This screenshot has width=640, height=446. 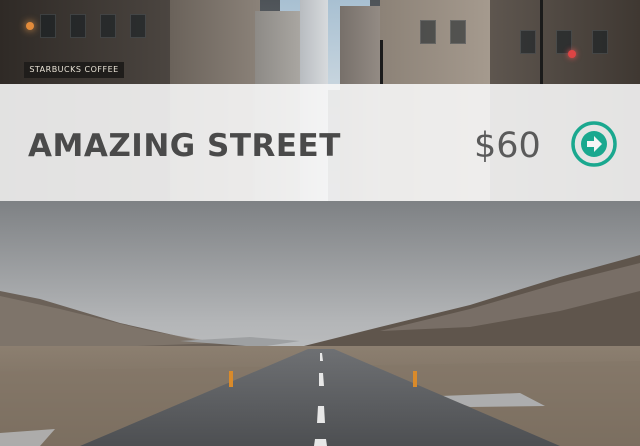 I want to click on arrow-right-circle-icon, so click(x=594, y=144).